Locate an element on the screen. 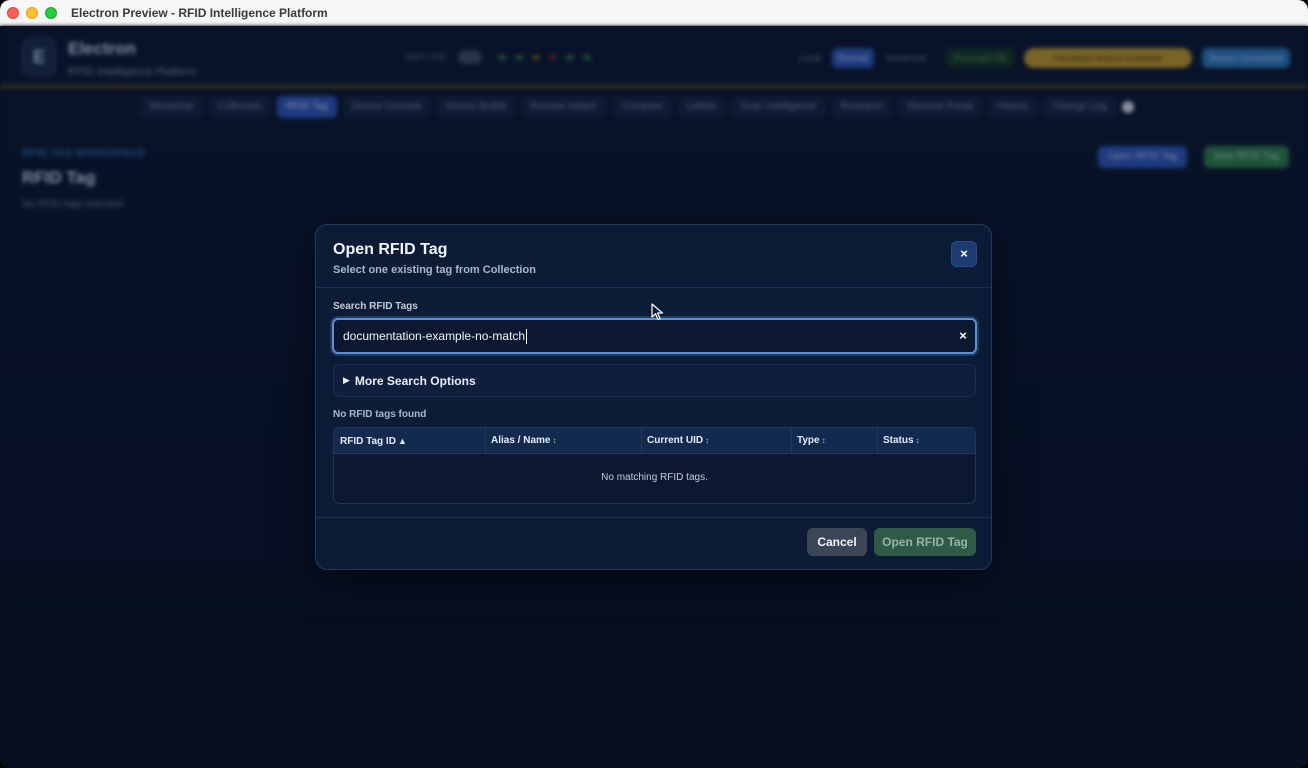 The image size is (1308, 768). dialog-close-button: × is located at coordinates (964, 254).